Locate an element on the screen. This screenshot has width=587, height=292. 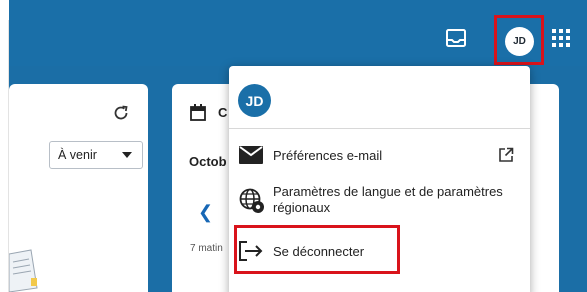
document-illustration-icon is located at coordinates (23, 270).